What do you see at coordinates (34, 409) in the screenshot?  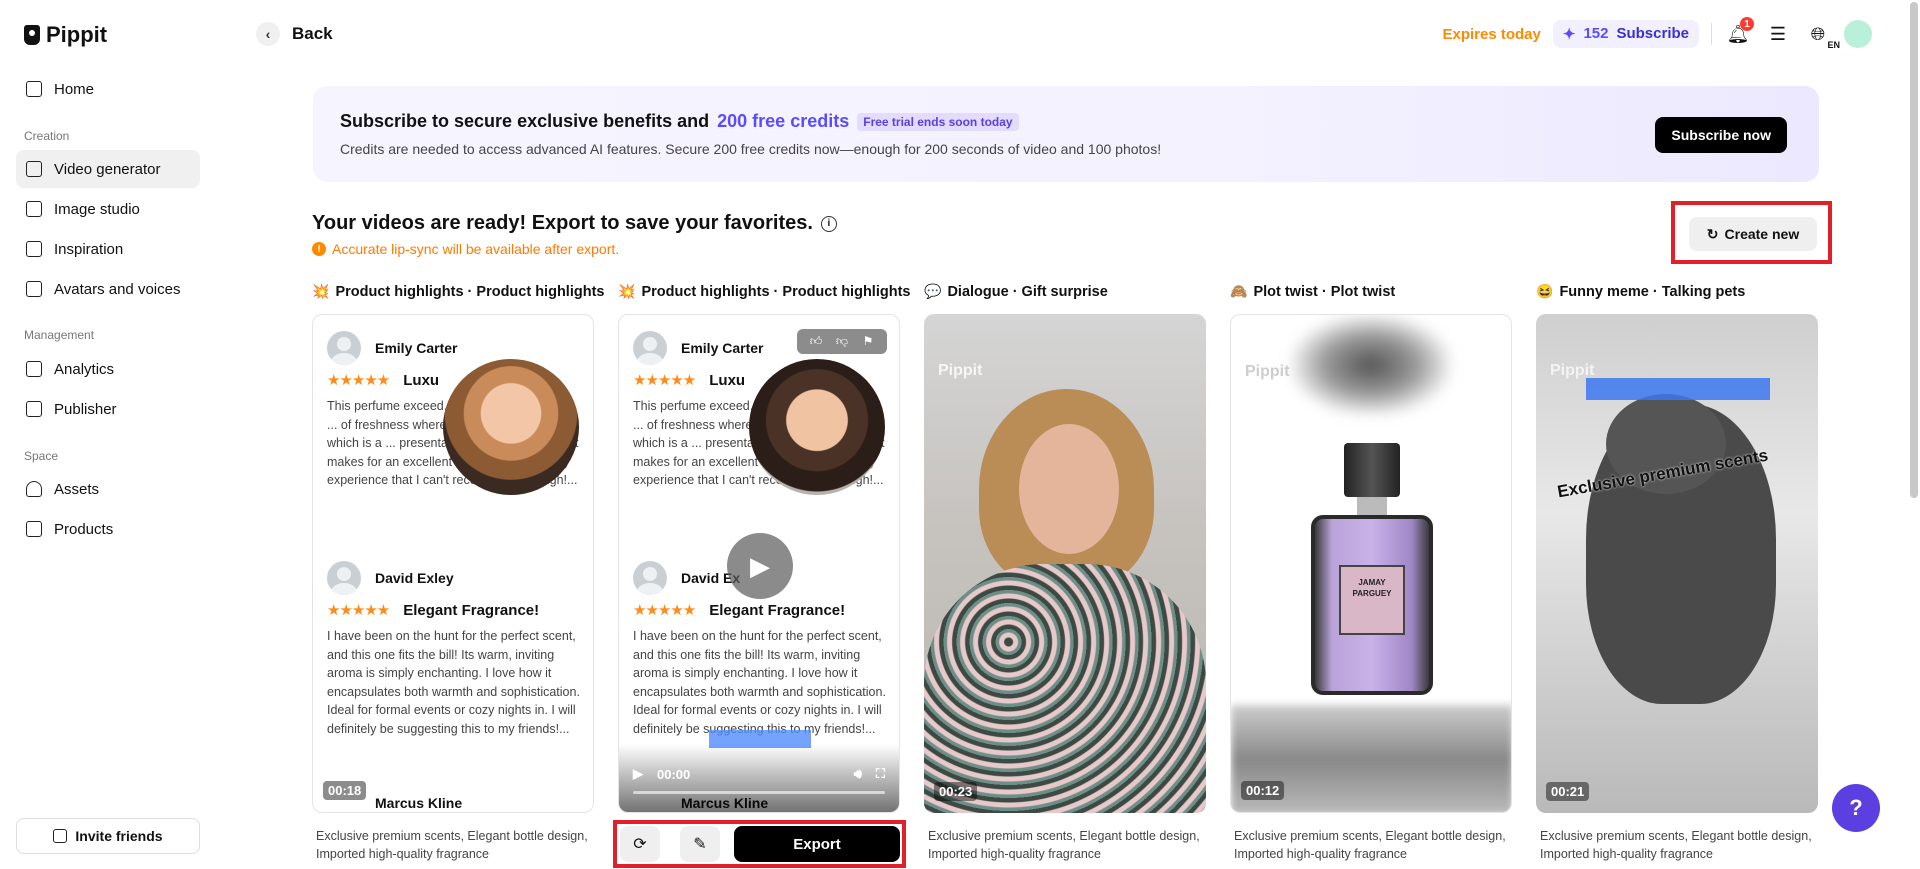 I see `calendar-icon` at bounding box center [34, 409].